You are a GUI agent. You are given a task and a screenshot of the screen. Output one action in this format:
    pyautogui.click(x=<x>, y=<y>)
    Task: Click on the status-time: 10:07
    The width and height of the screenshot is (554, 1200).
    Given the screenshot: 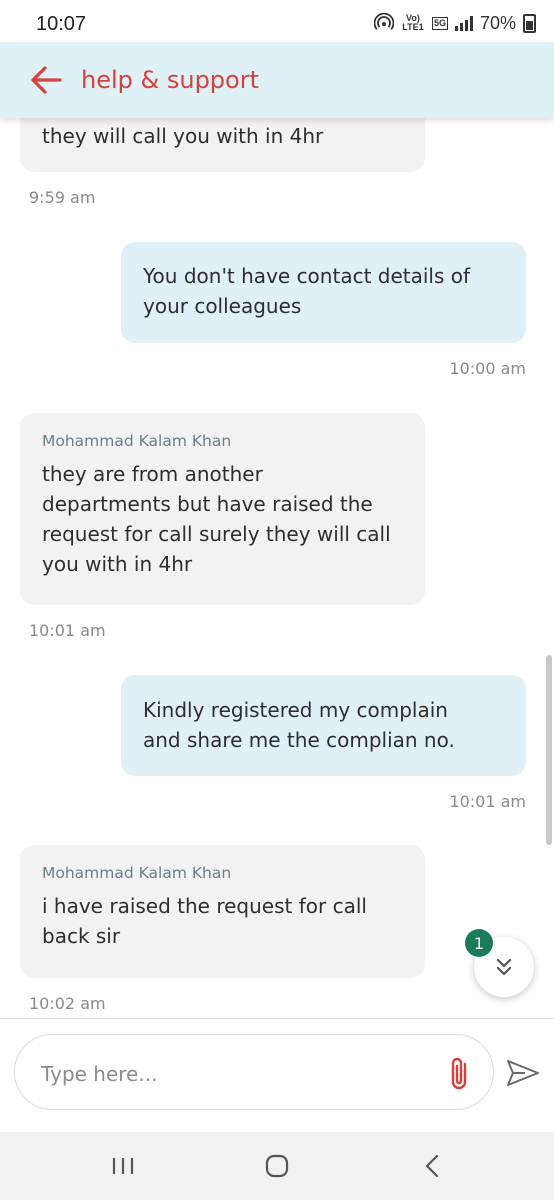 What is the action you would take?
    pyautogui.click(x=61, y=24)
    